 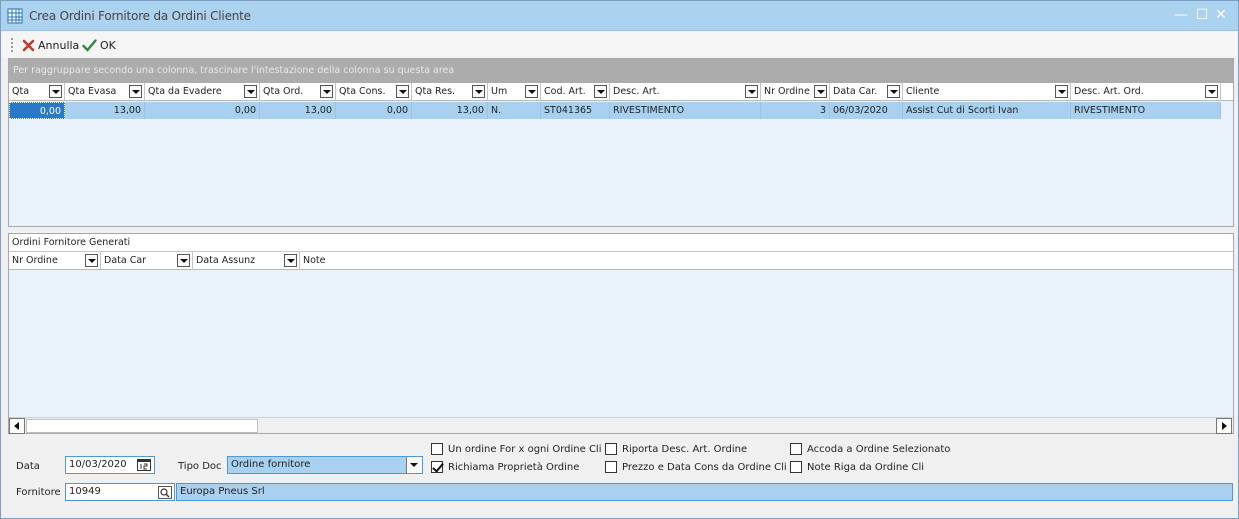 What do you see at coordinates (620, 45) in the screenshot?
I see `toolbar: Annulla OK` at bounding box center [620, 45].